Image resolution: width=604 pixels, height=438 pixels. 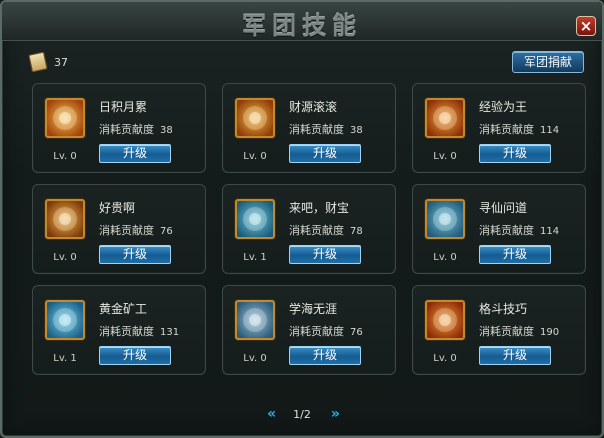 What do you see at coordinates (117, 208) in the screenshot?
I see `skill-name: 好贵啊` at bounding box center [117, 208].